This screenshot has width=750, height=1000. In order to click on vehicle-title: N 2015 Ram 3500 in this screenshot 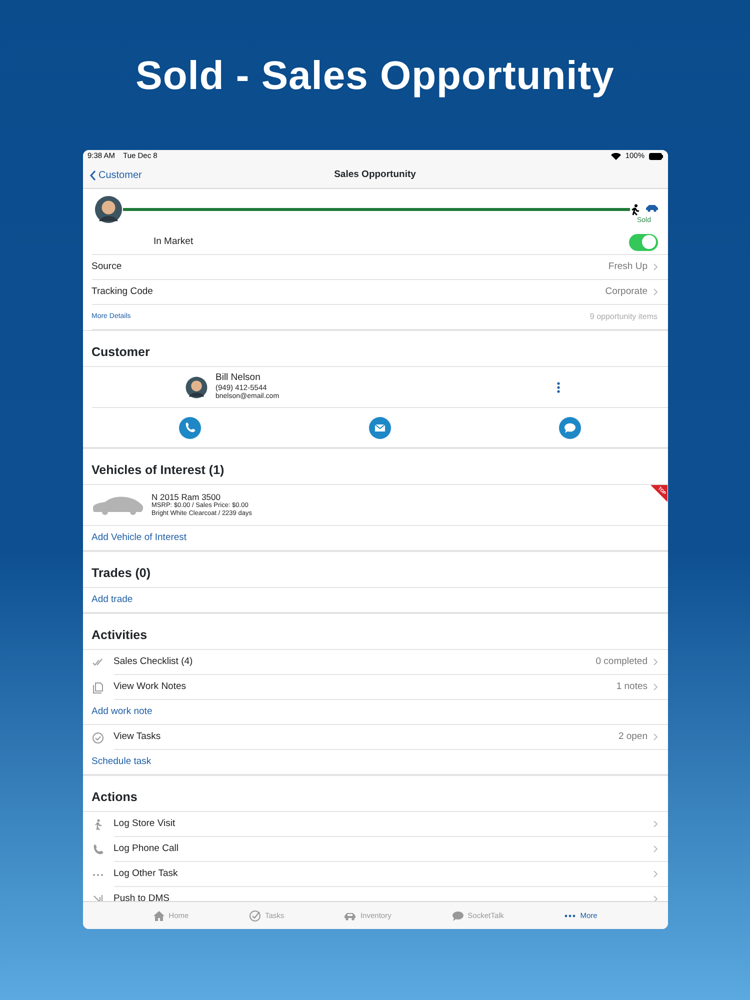, I will do `click(186, 497)`.